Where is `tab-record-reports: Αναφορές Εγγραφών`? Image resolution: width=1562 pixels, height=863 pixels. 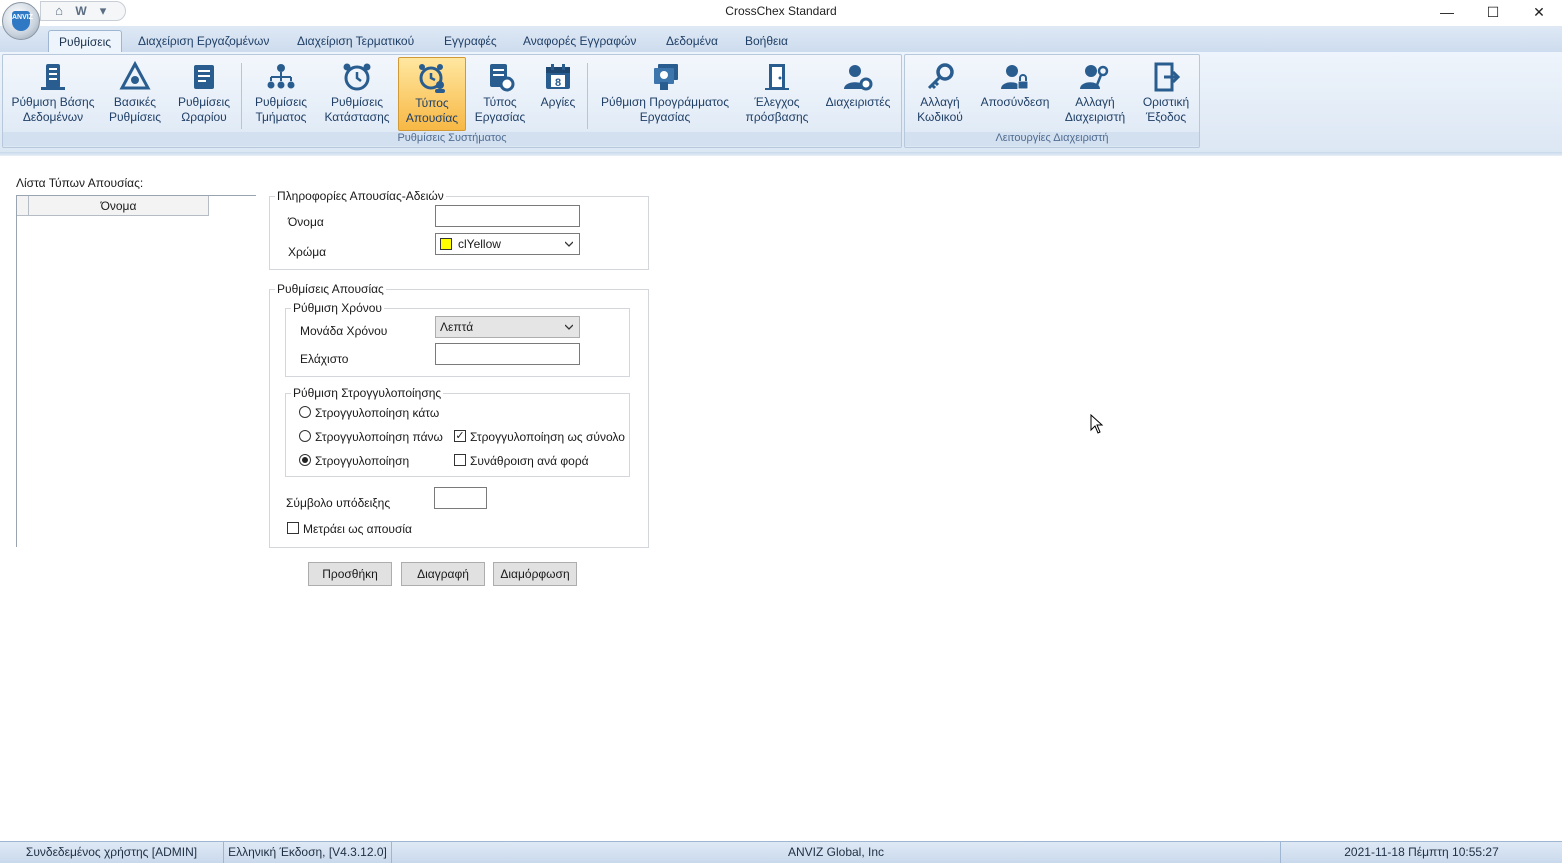 tab-record-reports: Αναφορές Εγγραφών is located at coordinates (579, 41).